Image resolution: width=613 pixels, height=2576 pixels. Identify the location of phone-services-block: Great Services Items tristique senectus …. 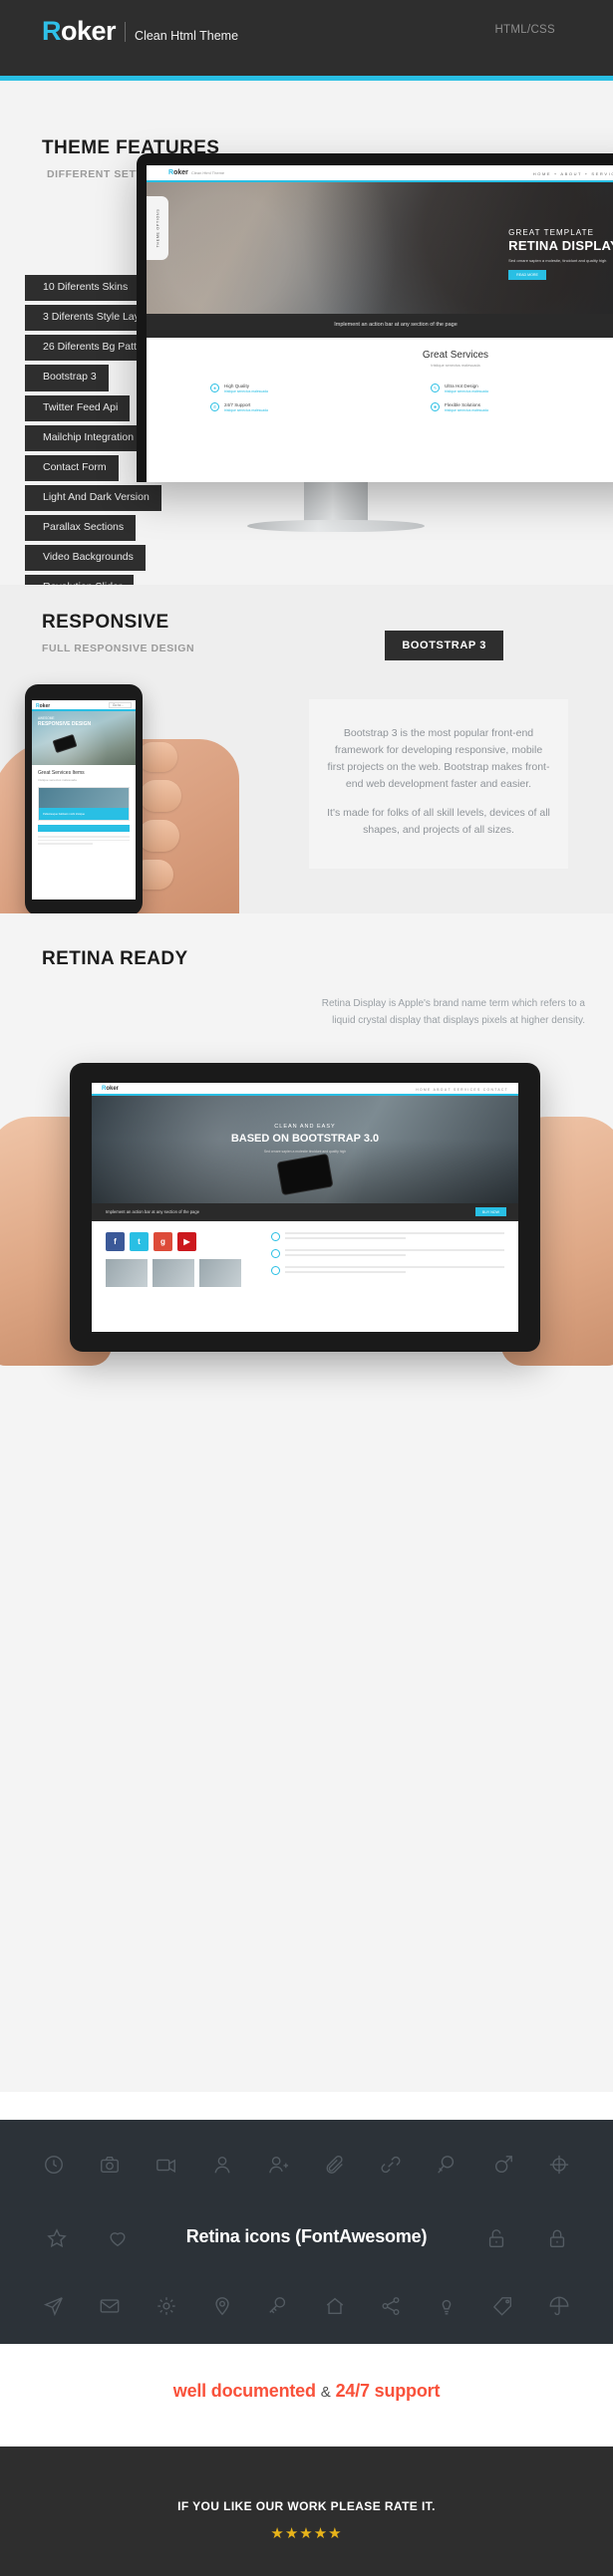
(84, 808).